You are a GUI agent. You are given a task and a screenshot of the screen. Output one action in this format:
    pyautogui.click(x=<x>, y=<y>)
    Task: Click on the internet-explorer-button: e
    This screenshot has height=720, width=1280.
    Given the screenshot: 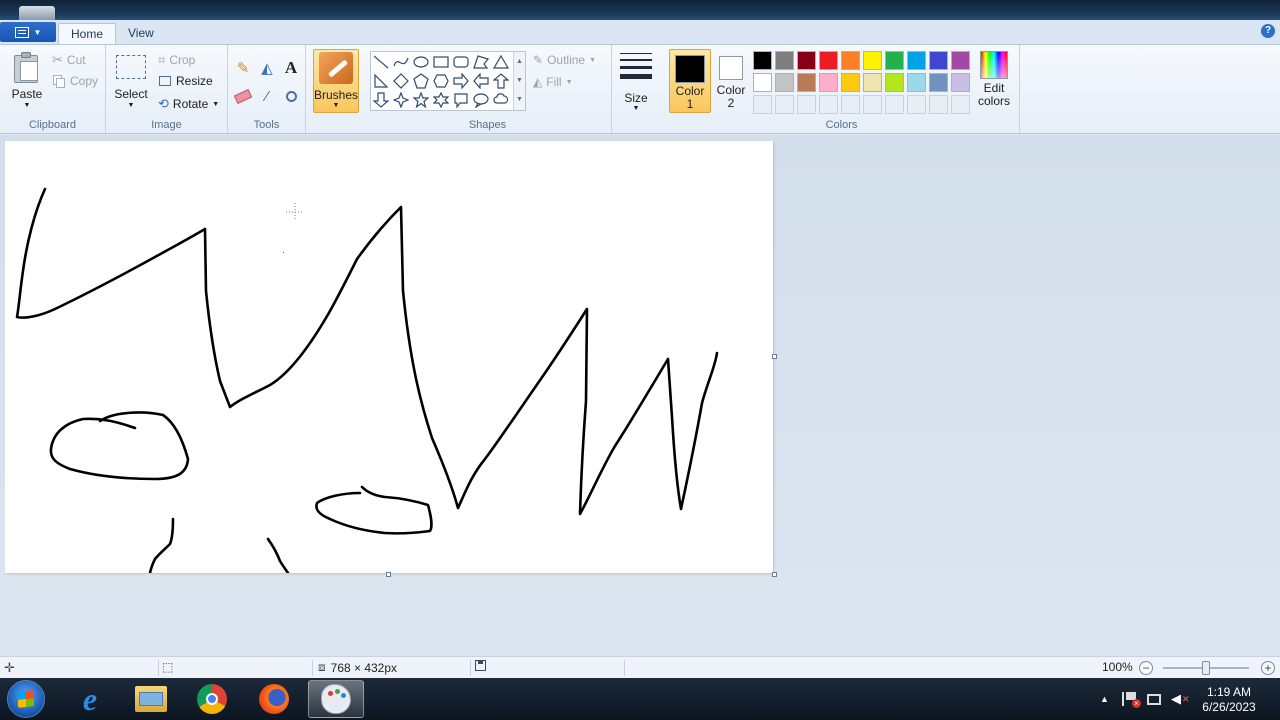 What is the action you would take?
    pyautogui.click(x=90, y=699)
    